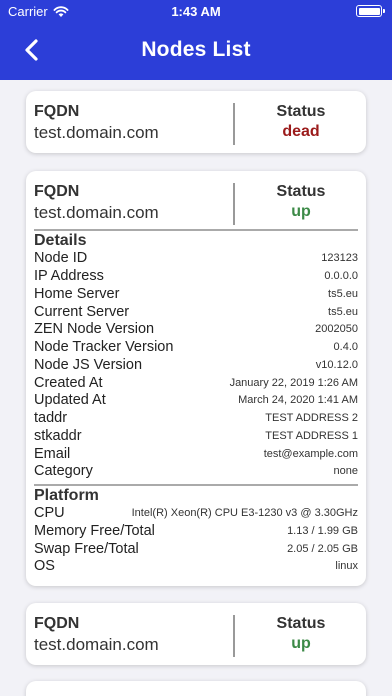 The width and height of the screenshot is (392, 696). I want to click on platform-row-memory: Memory Free/Total 1.13 / 1.99 GB, so click(196, 532).